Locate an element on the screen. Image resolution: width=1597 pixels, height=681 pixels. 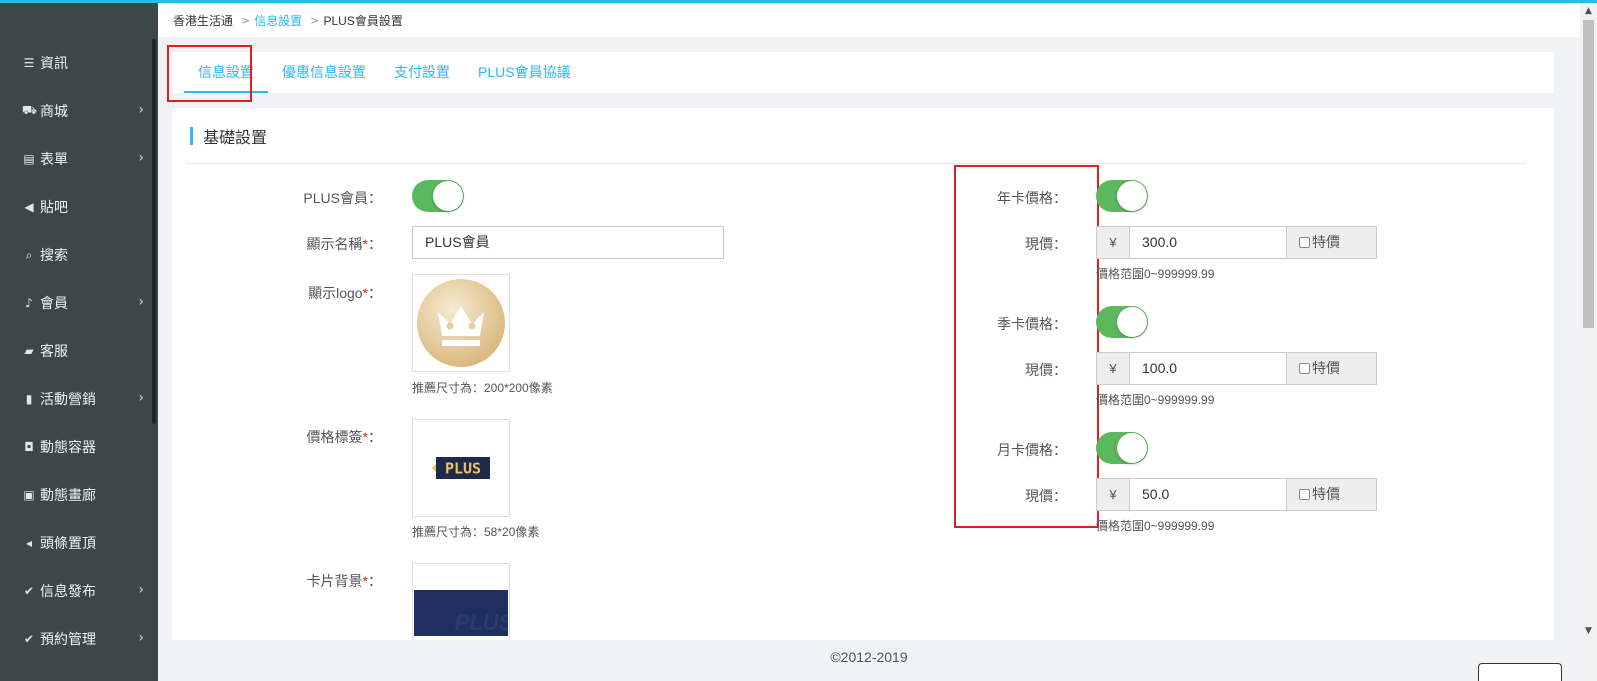
sidebar-item: ✔ 預約管理 › is located at coordinates (79, 639).